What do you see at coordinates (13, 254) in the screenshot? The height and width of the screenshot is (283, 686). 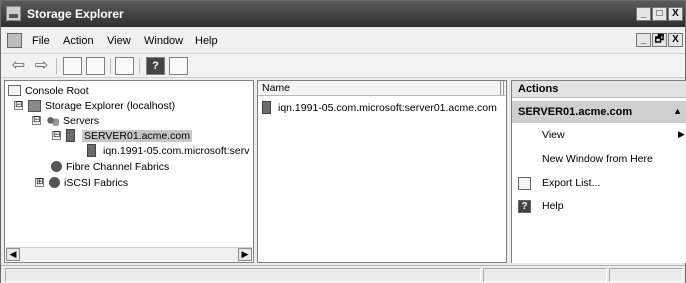 I see `scroll-left-icon: ◀` at bounding box center [13, 254].